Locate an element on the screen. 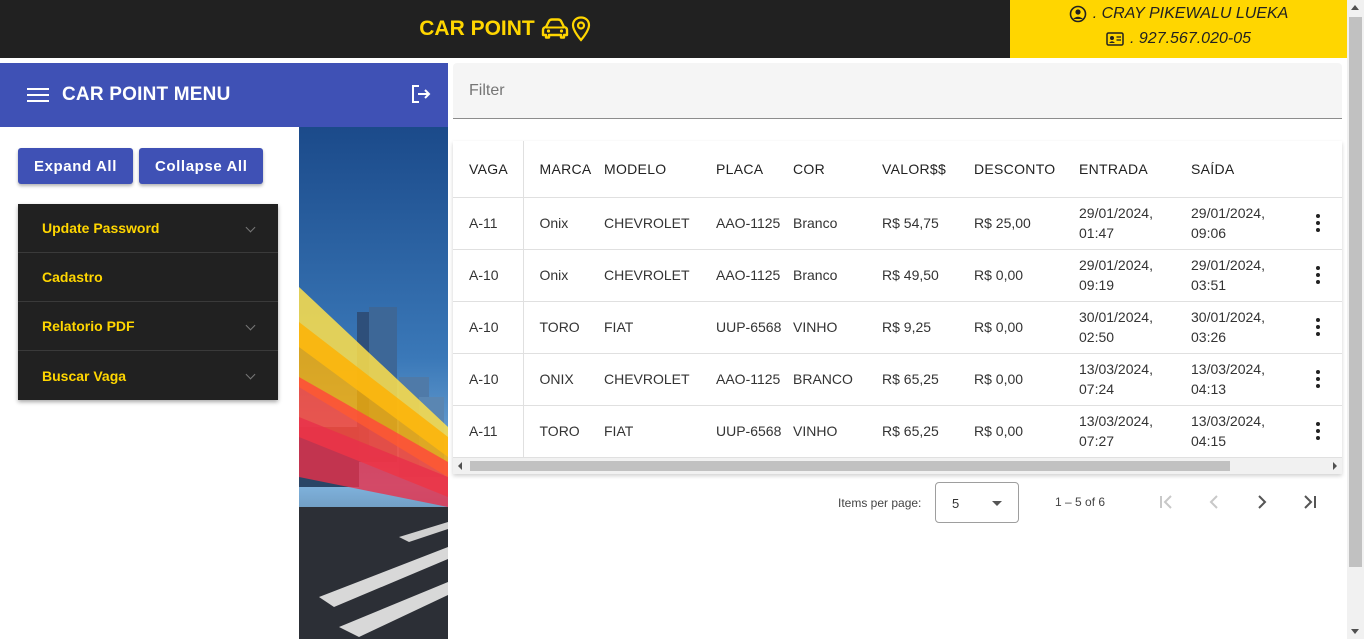  accordion-item-buscar-vaga: Buscar Vaga is located at coordinates (148, 375).